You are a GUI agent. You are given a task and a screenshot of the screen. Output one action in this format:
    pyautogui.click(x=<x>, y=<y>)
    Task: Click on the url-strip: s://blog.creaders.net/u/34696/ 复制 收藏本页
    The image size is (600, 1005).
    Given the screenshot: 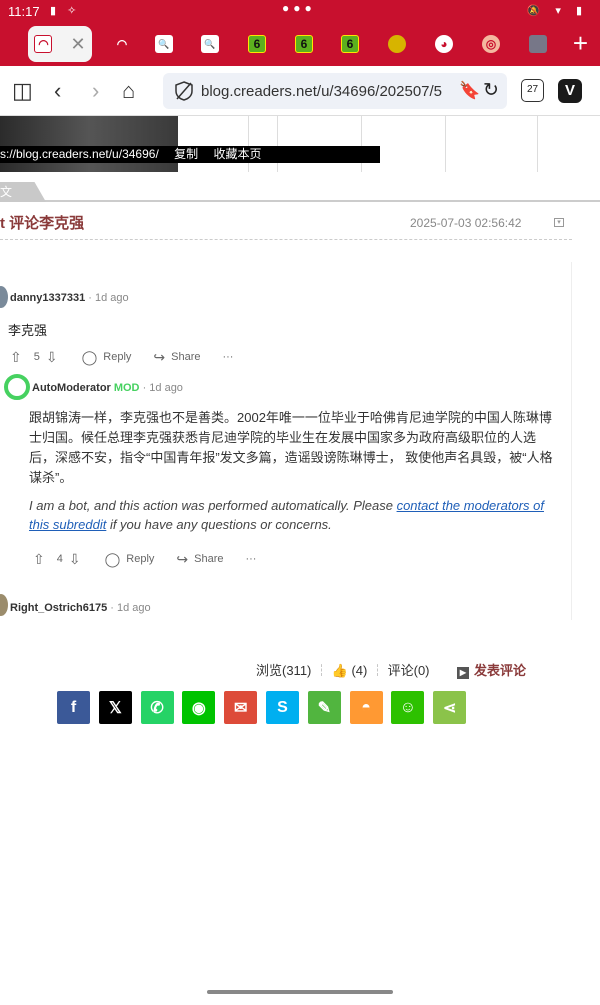 What is the action you would take?
    pyautogui.click(x=190, y=154)
    